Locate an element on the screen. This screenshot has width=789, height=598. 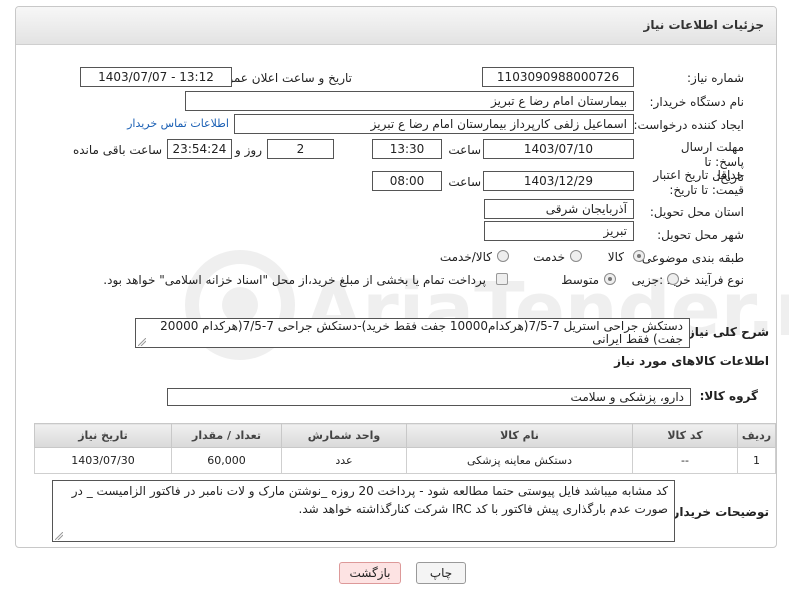
category-radio-goods is located at coordinates (639, 256).